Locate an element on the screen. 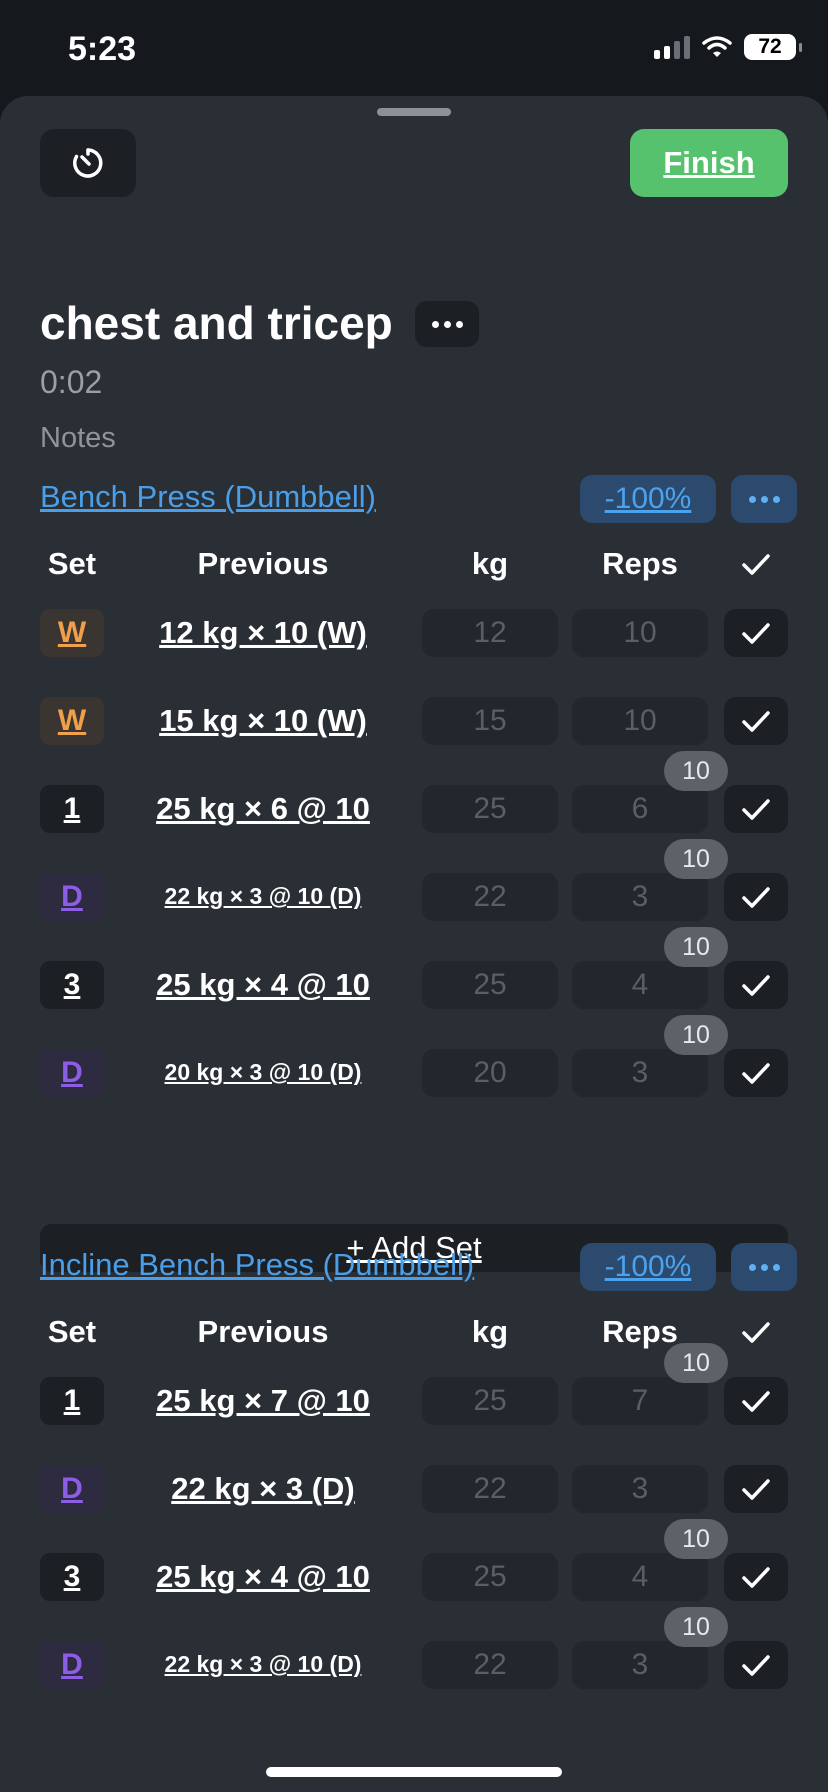 The height and width of the screenshot is (1792, 828). home-indicator is located at coordinates (414, 1772).